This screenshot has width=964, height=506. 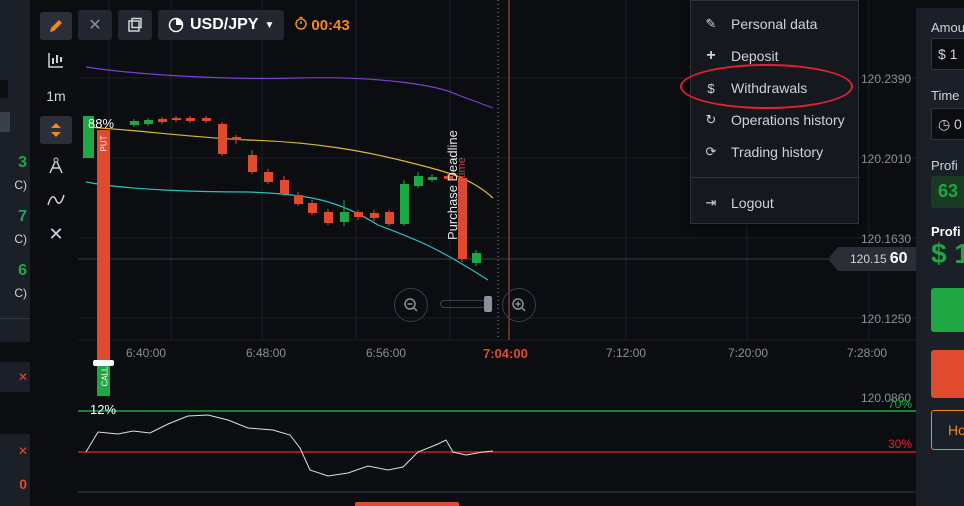 I want to click on secondary-action-button: Ho, so click(x=947, y=430).